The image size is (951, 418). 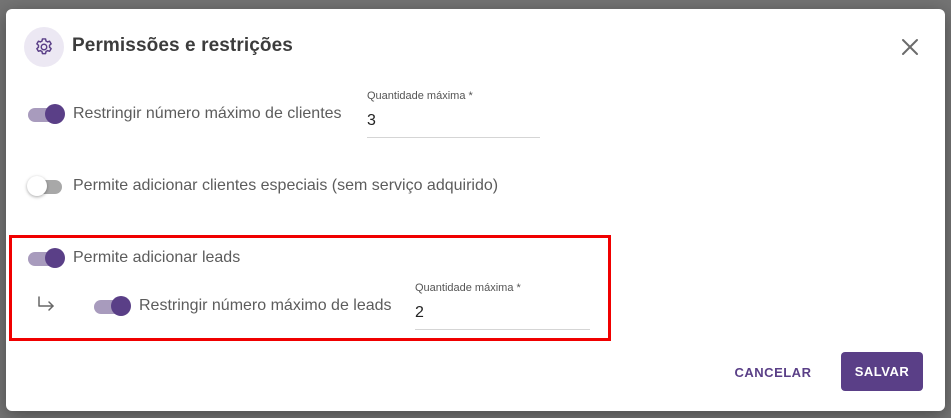 I want to click on max-leads-input, so click(x=502, y=316).